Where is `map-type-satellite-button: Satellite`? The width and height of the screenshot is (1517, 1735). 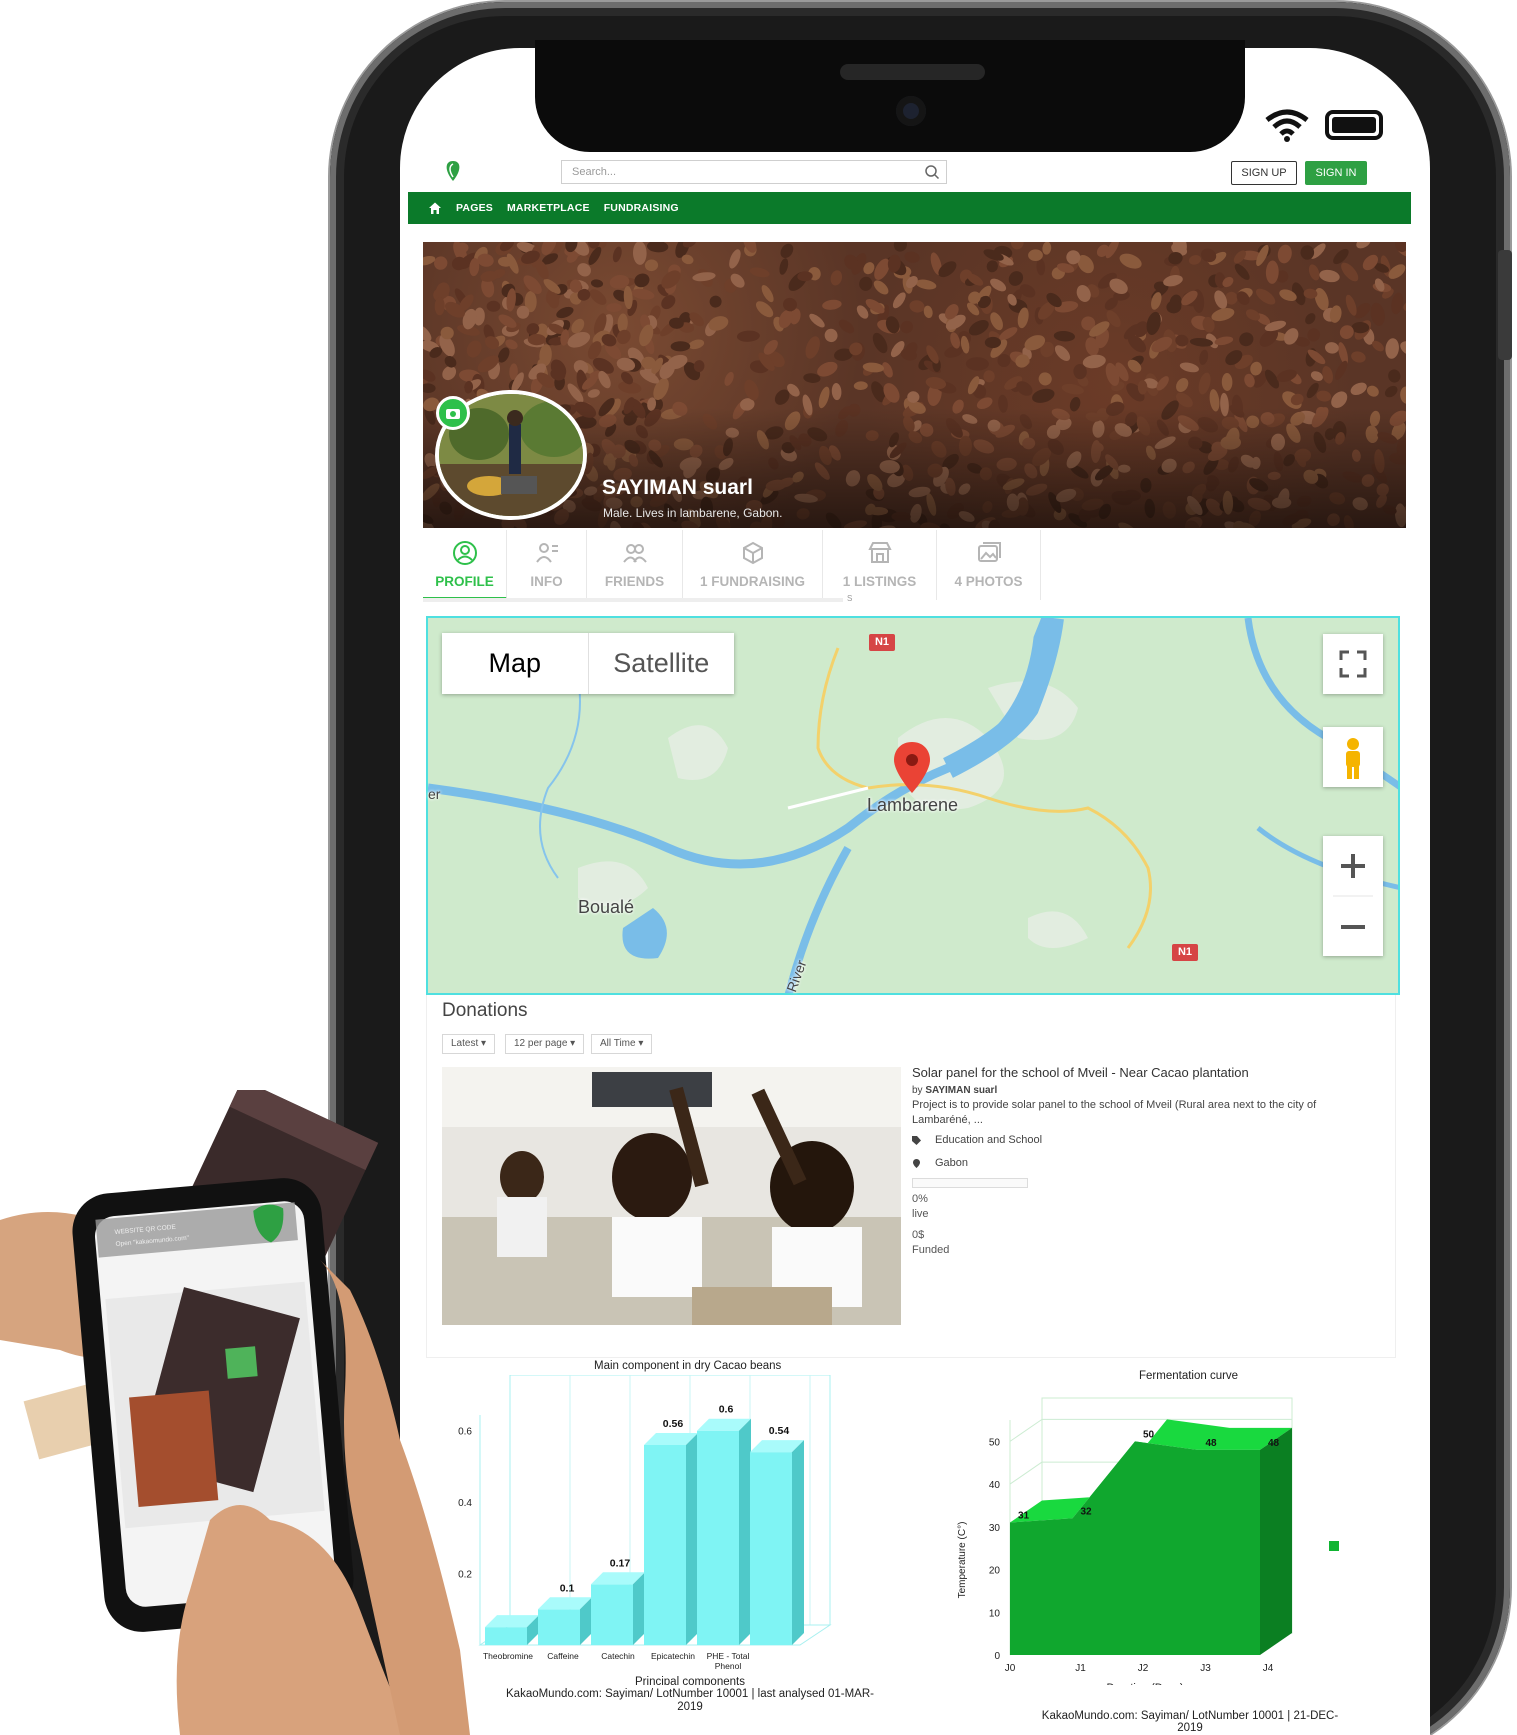 map-type-satellite-button: Satellite is located at coordinates (662, 663).